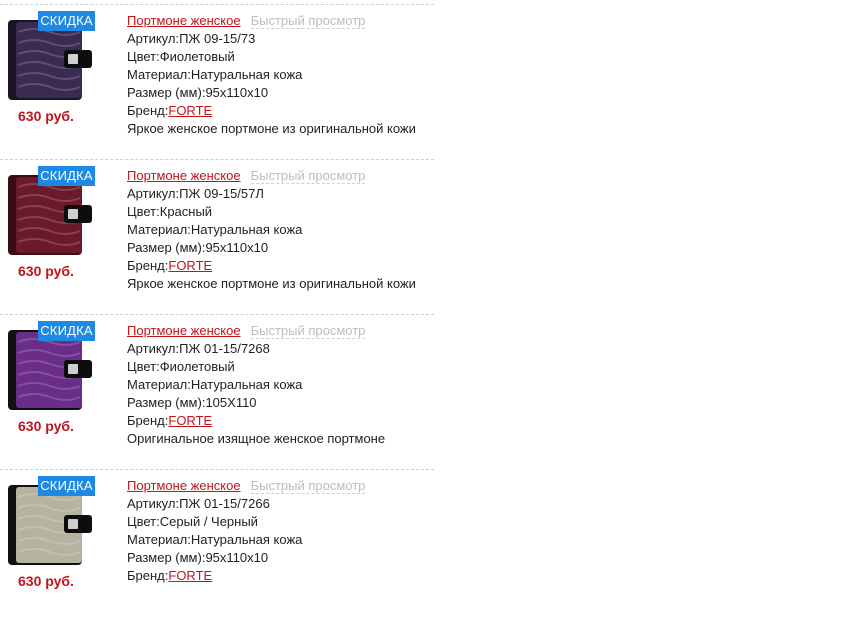 Image resolution: width=864 pixels, height=620 pixels. I want to click on product-color: Цвет:Серый / Черный, so click(246, 522).